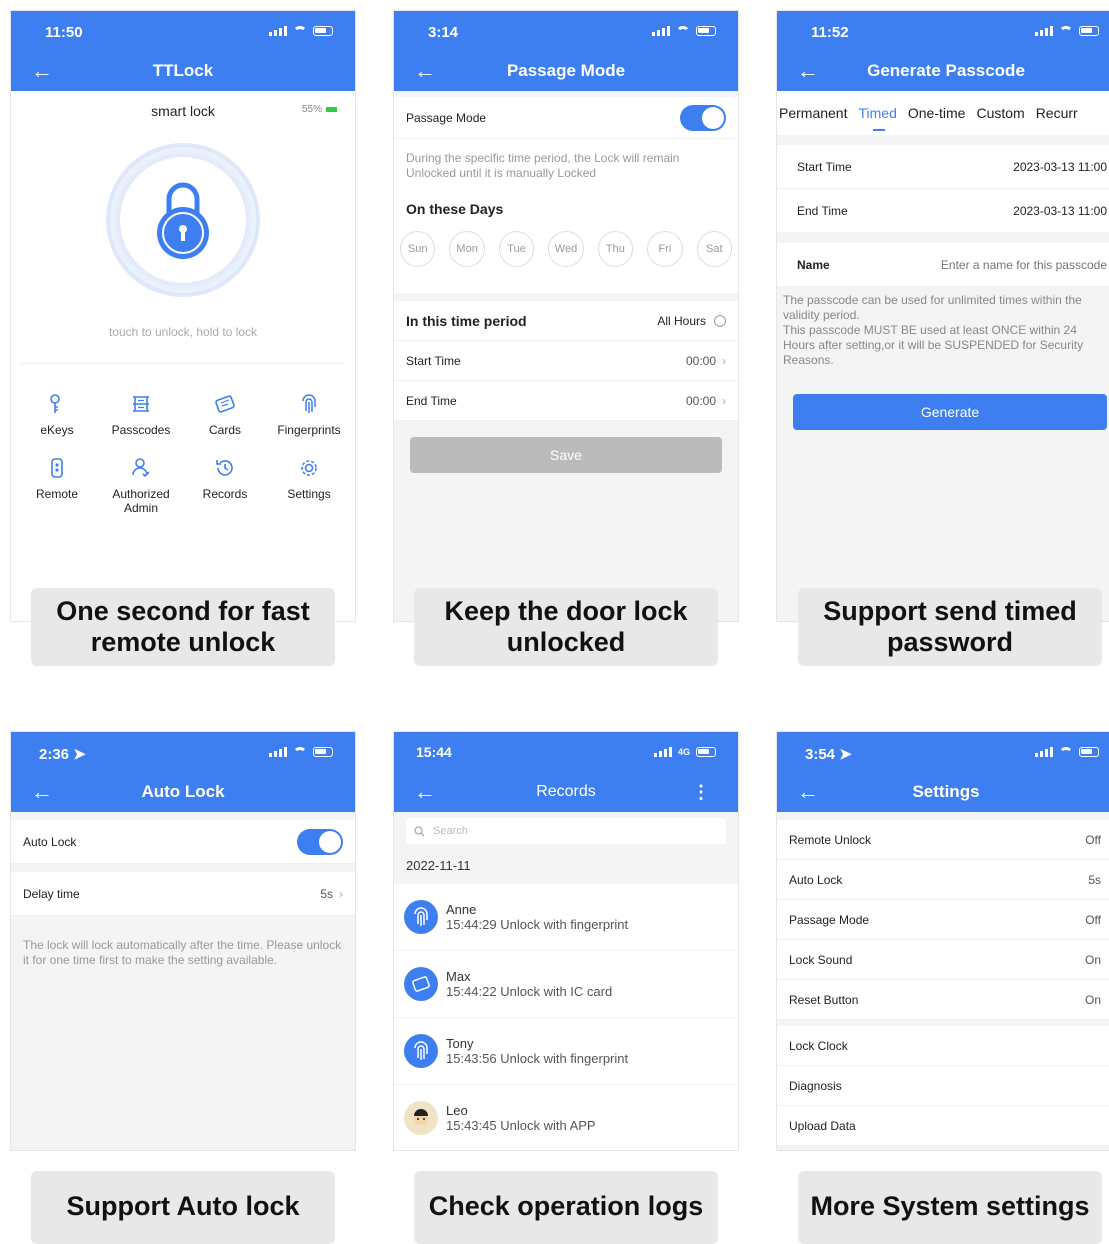 Image resolution: width=1109 pixels, height=1244 pixels. Describe the element at coordinates (183, 791) in the screenshot. I see `page-title: Auto Lock` at that location.